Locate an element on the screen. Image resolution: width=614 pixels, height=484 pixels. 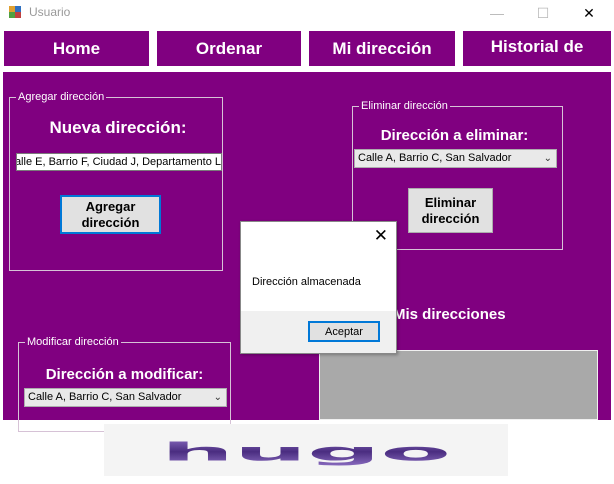
delete-address-heading: Dirección a eliminar: is located at coordinates (454, 135).